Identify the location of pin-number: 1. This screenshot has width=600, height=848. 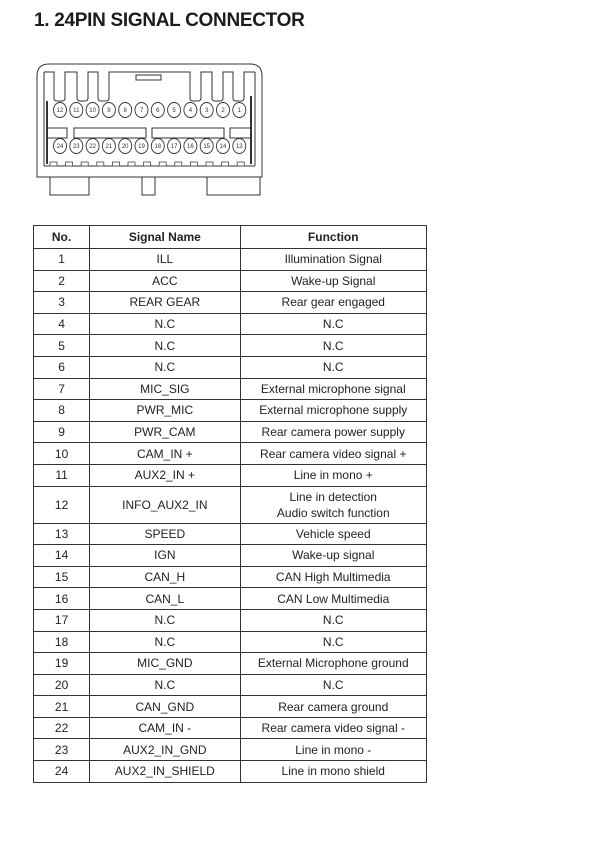
(61, 259).